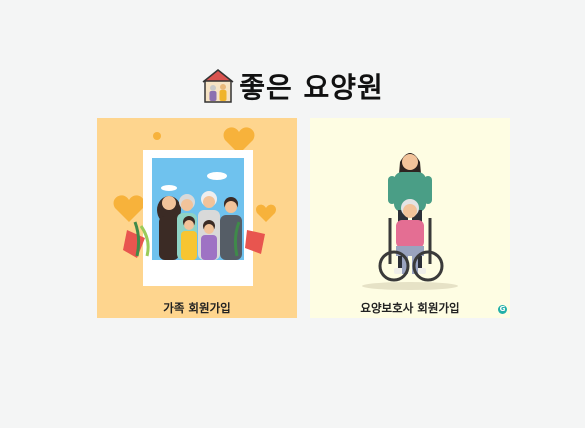  What do you see at coordinates (410, 308) in the screenshot?
I see `caregiver-signup-label: 요양보호사 회원가입` at bounding box center [410, 308].